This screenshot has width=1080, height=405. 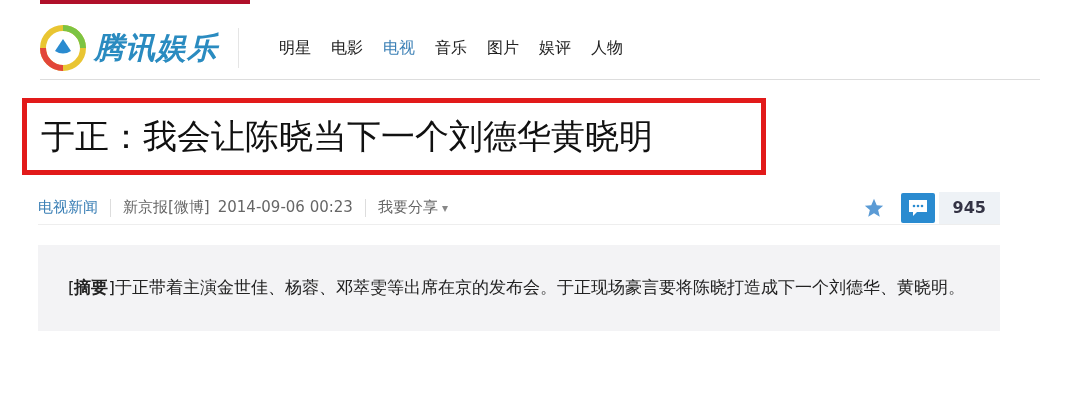 What do you see at coordinates (156, 48) in the screenshot?
I see `logo-text: 腾讯娱乐` at bounding box center [156, 48].